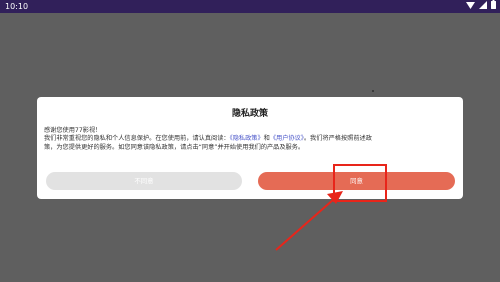 The width and height of the screenshot is (500, 282). What do you see at coordinates (309, 221) in the screenshot?
I see `annotation-arrow` at bounding box center [309, 221].